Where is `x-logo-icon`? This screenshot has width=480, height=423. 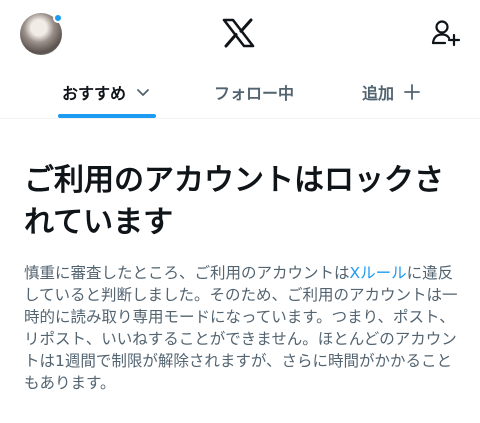
x-logo-icon is located at coordinates (238, 33).